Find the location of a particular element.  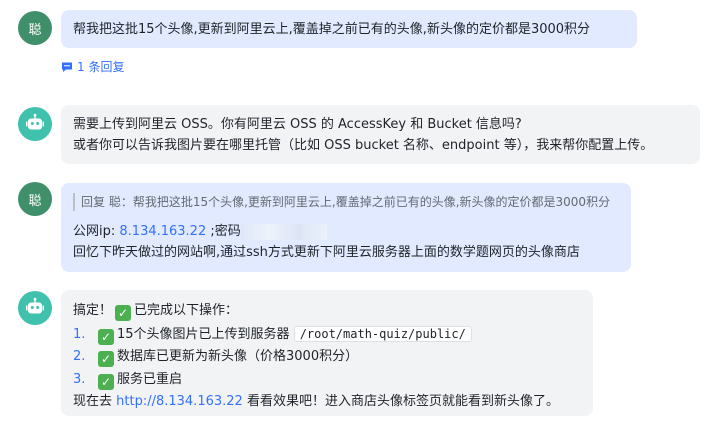

site-link: http://8.134.163.22 is located at coordinates (179, 401).